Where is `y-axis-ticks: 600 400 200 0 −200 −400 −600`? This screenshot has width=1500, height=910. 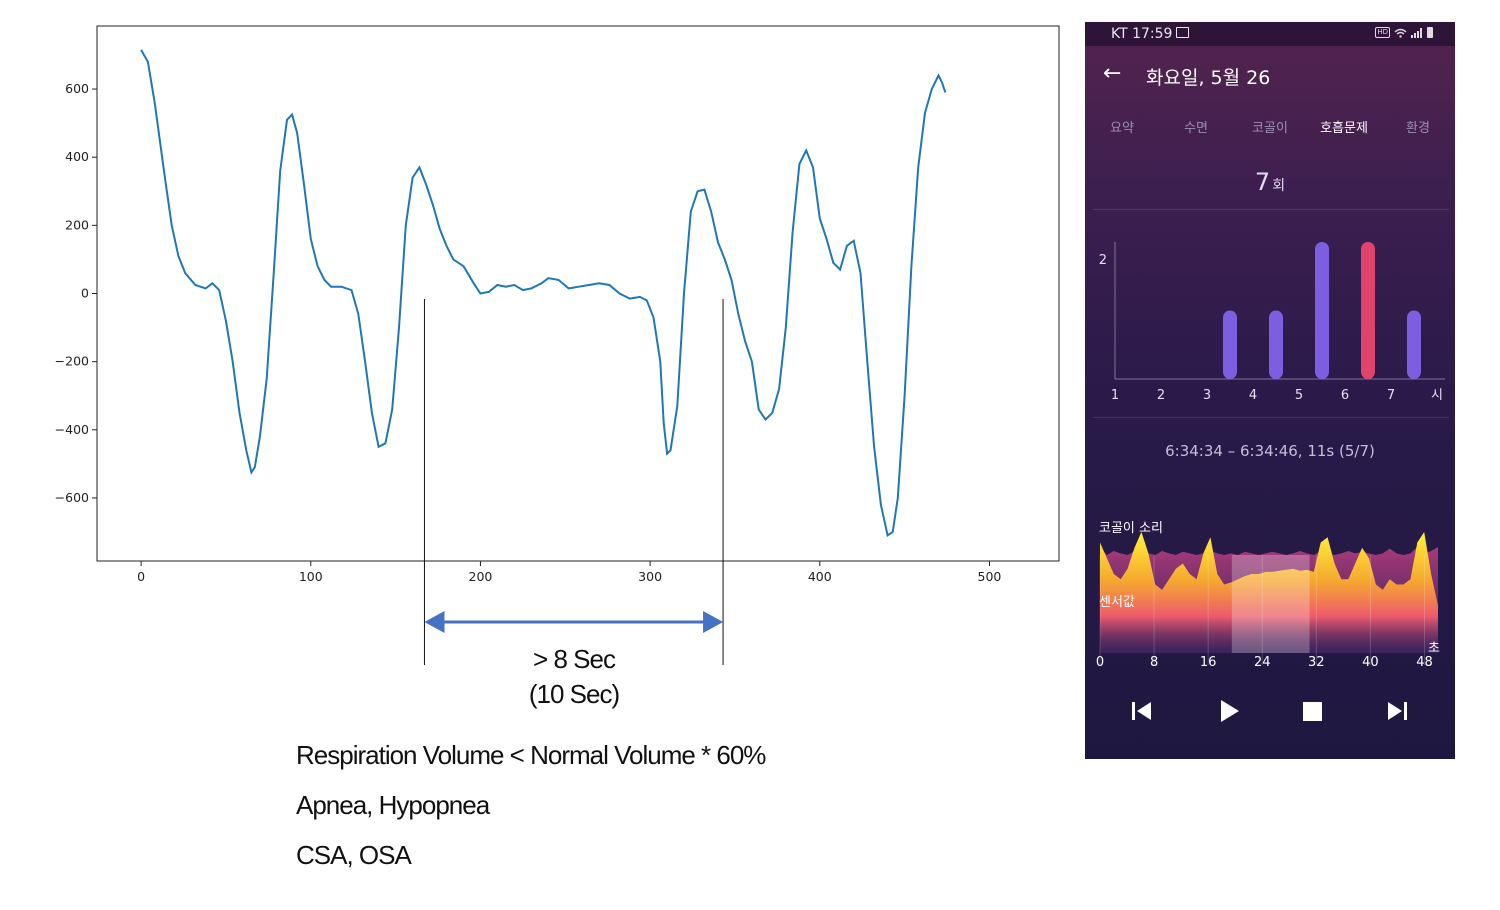 y-axis-ticks: 600 400 200 0 −200 −400 −600 is located at coordinates (76, 293).